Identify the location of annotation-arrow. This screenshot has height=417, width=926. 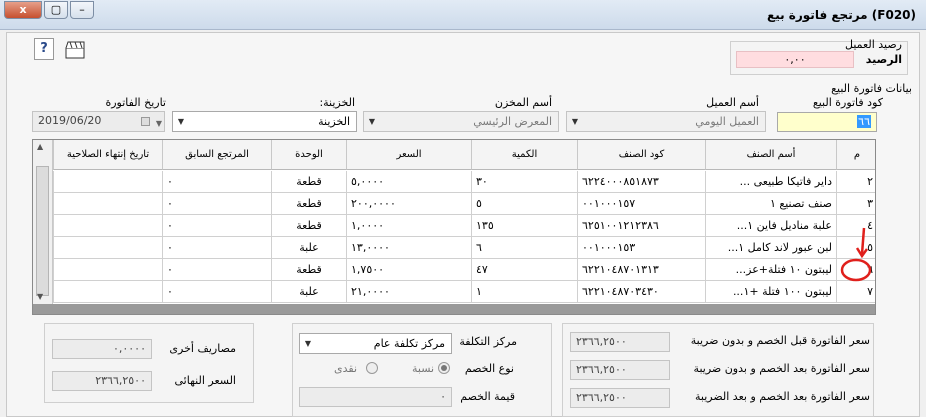
(858, 256).